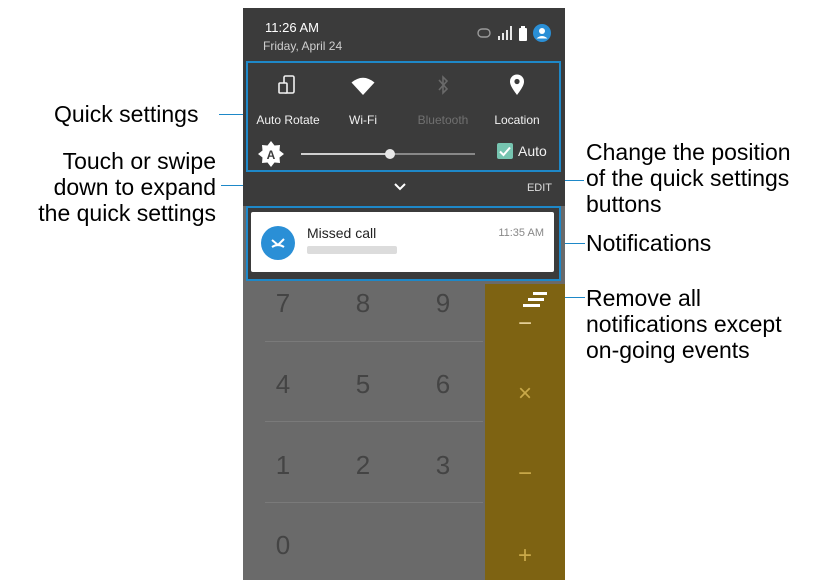  I want to click on missed-call-icon, so click(278, 243).